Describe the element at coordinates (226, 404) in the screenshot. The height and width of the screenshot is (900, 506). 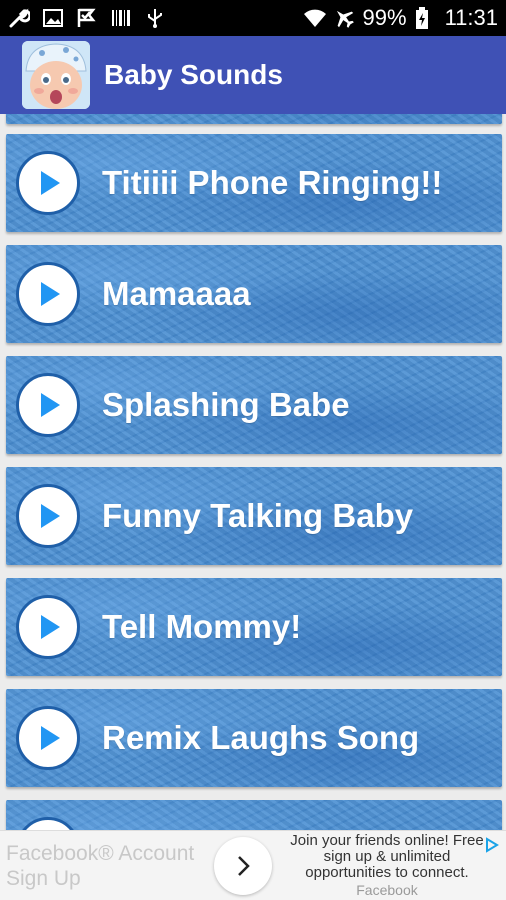
I see `sound-label: Splashing Babe` at that location.